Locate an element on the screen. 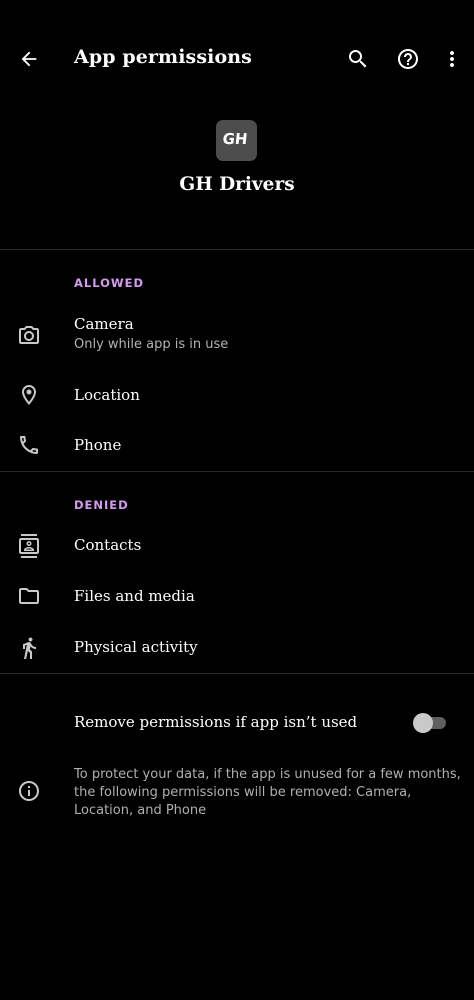 This screenshot has width=474, height=1000. permission-title: Files and media is located at coordinates (134, 596).